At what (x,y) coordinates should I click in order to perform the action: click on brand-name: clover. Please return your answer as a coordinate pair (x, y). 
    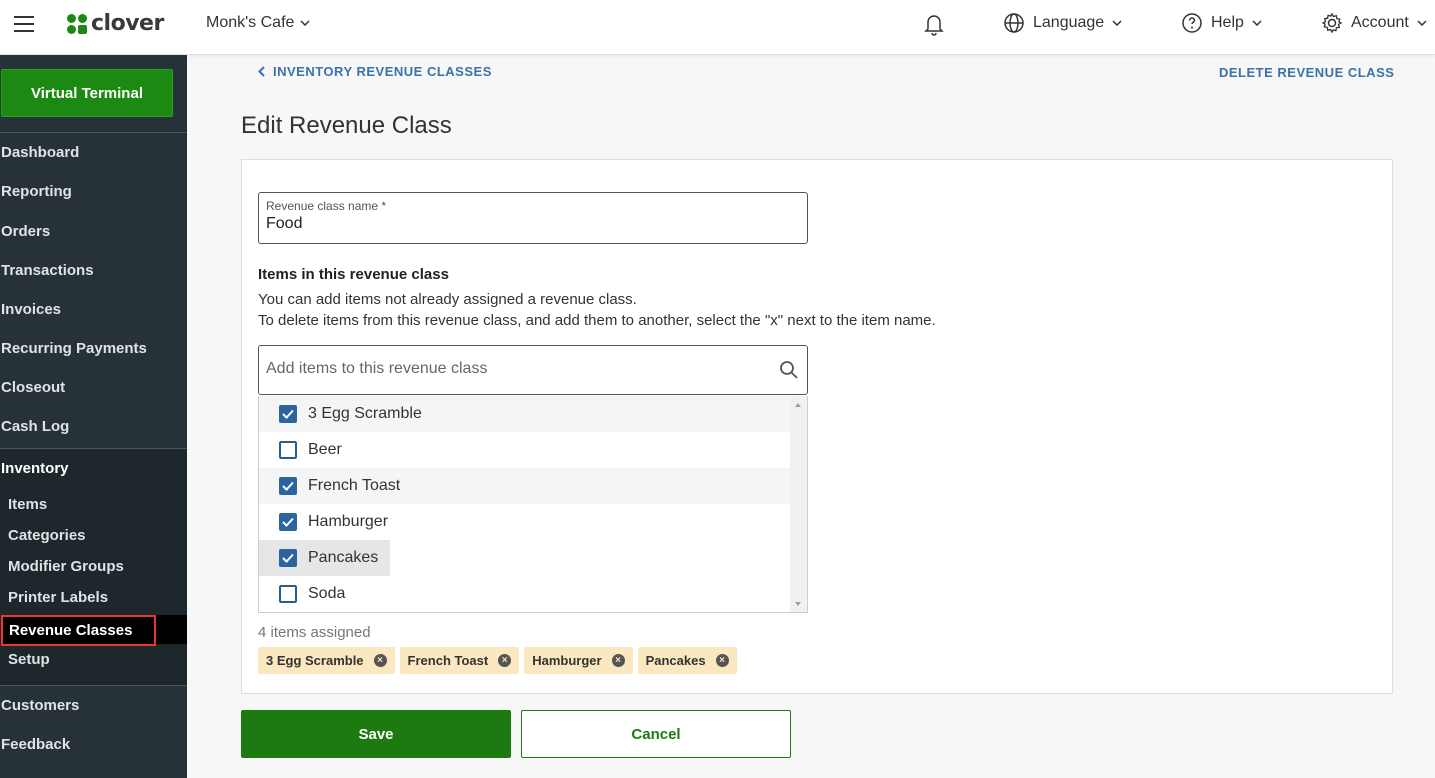
    Looking at the image, I should click on (127, 23).